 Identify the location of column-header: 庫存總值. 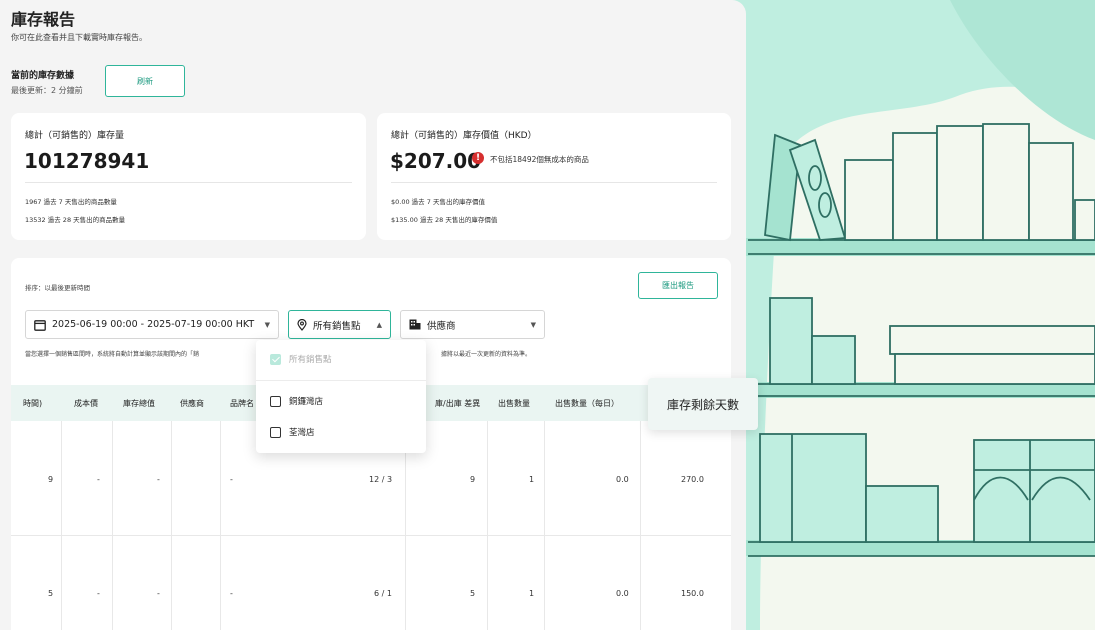
(139, 403).